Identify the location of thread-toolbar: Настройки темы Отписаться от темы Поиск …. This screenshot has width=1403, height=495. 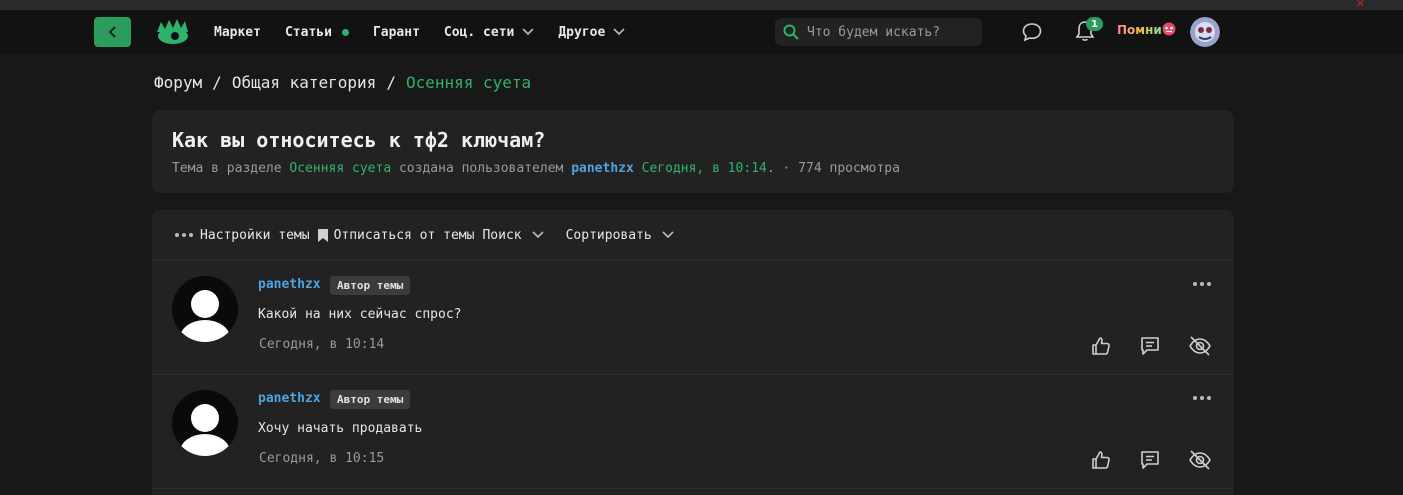
(693, 235).